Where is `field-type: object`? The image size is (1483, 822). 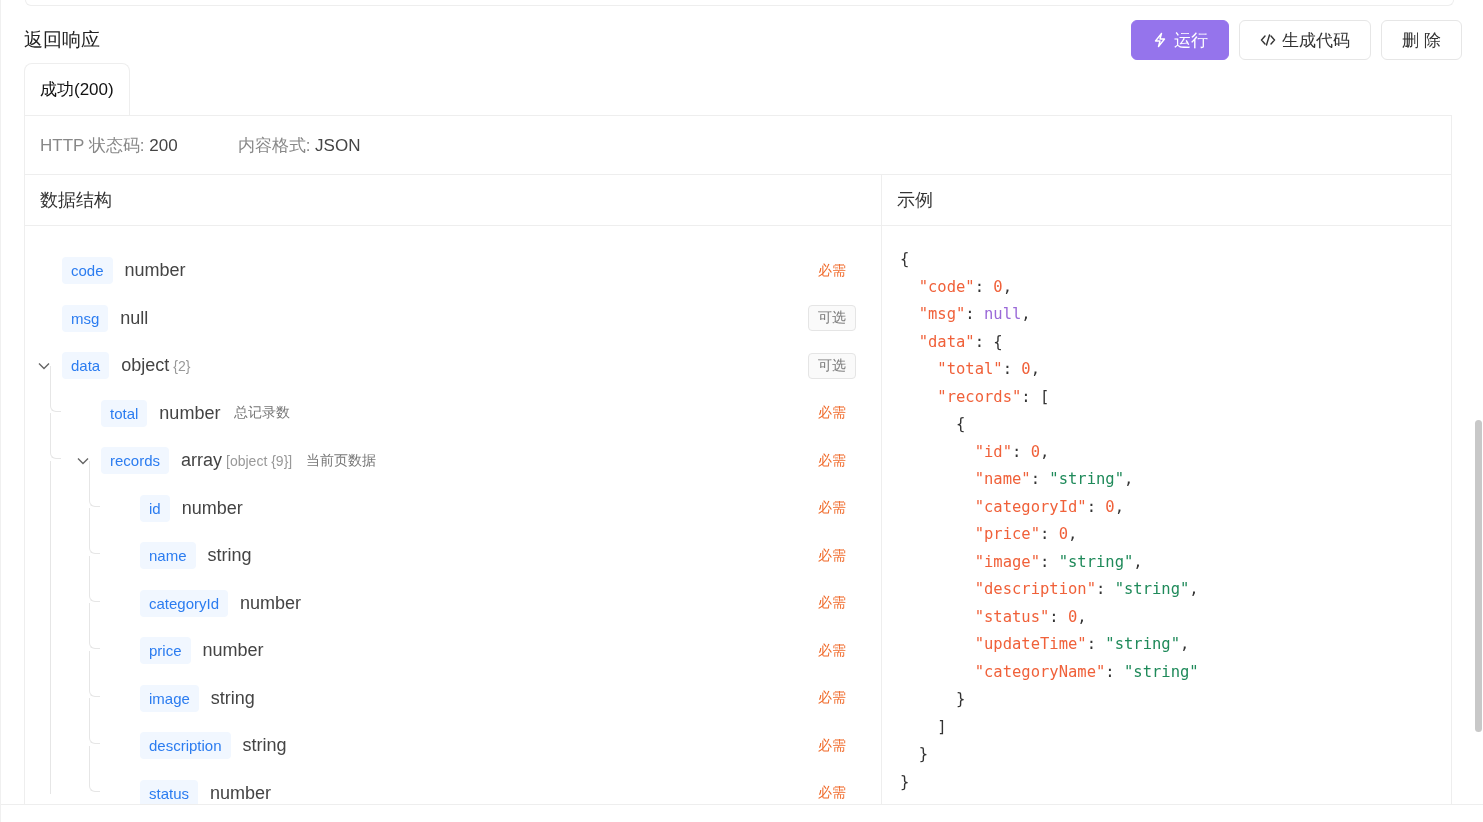
field-type: object is located at coordinates (145, 366).